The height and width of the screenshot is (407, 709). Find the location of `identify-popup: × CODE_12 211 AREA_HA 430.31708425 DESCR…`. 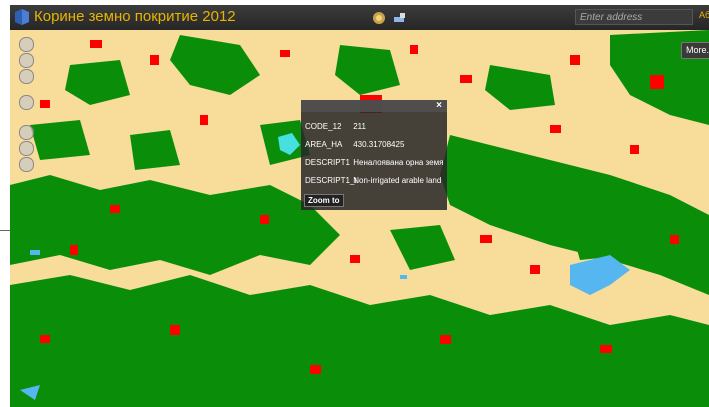

identify-popup: × CODE_12 211 AREA_HA 430.31708425 DESCR… is located at coordinates (374, 155).